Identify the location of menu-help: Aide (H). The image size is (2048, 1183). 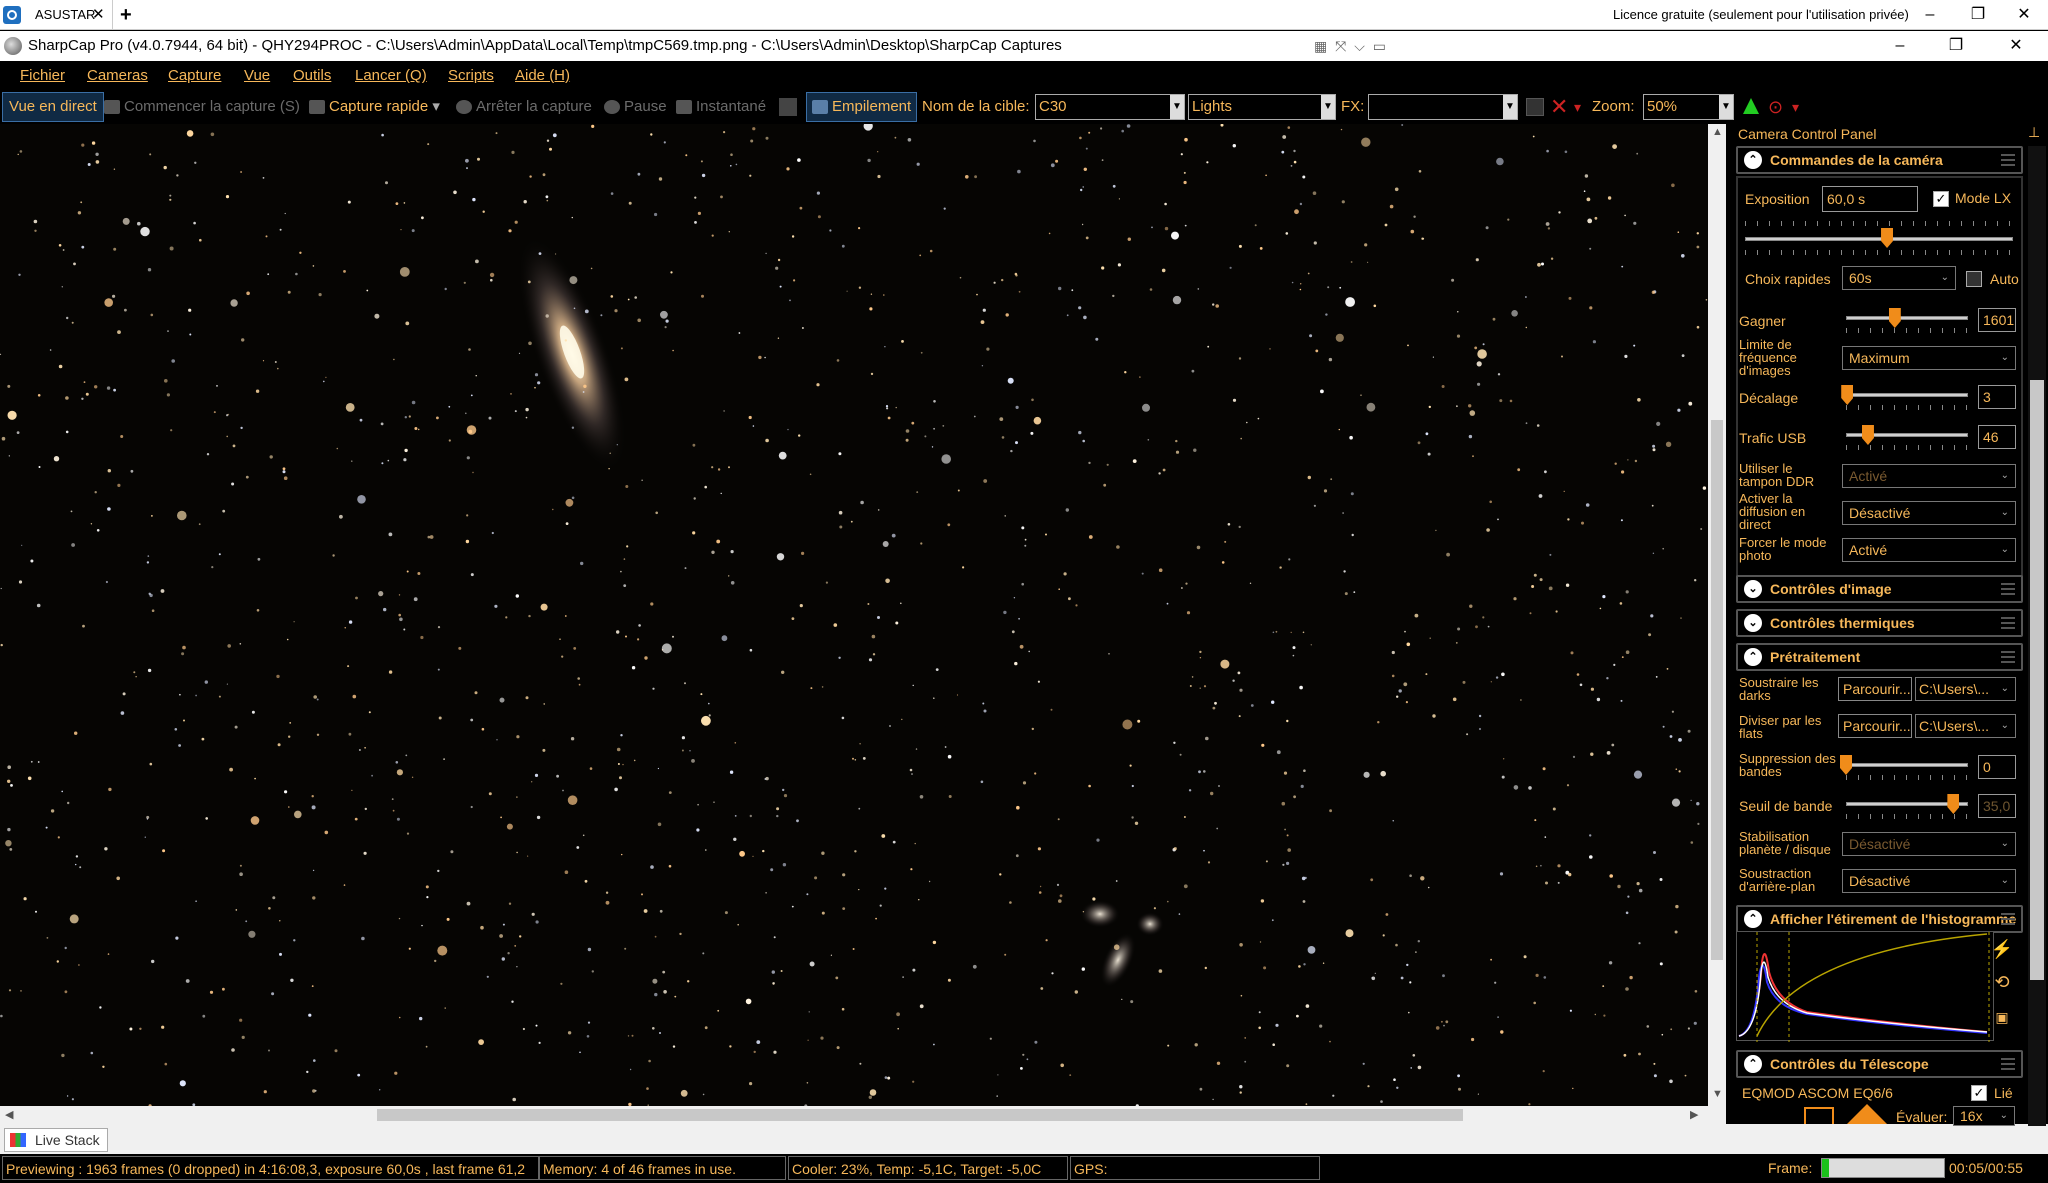
(542, 76).